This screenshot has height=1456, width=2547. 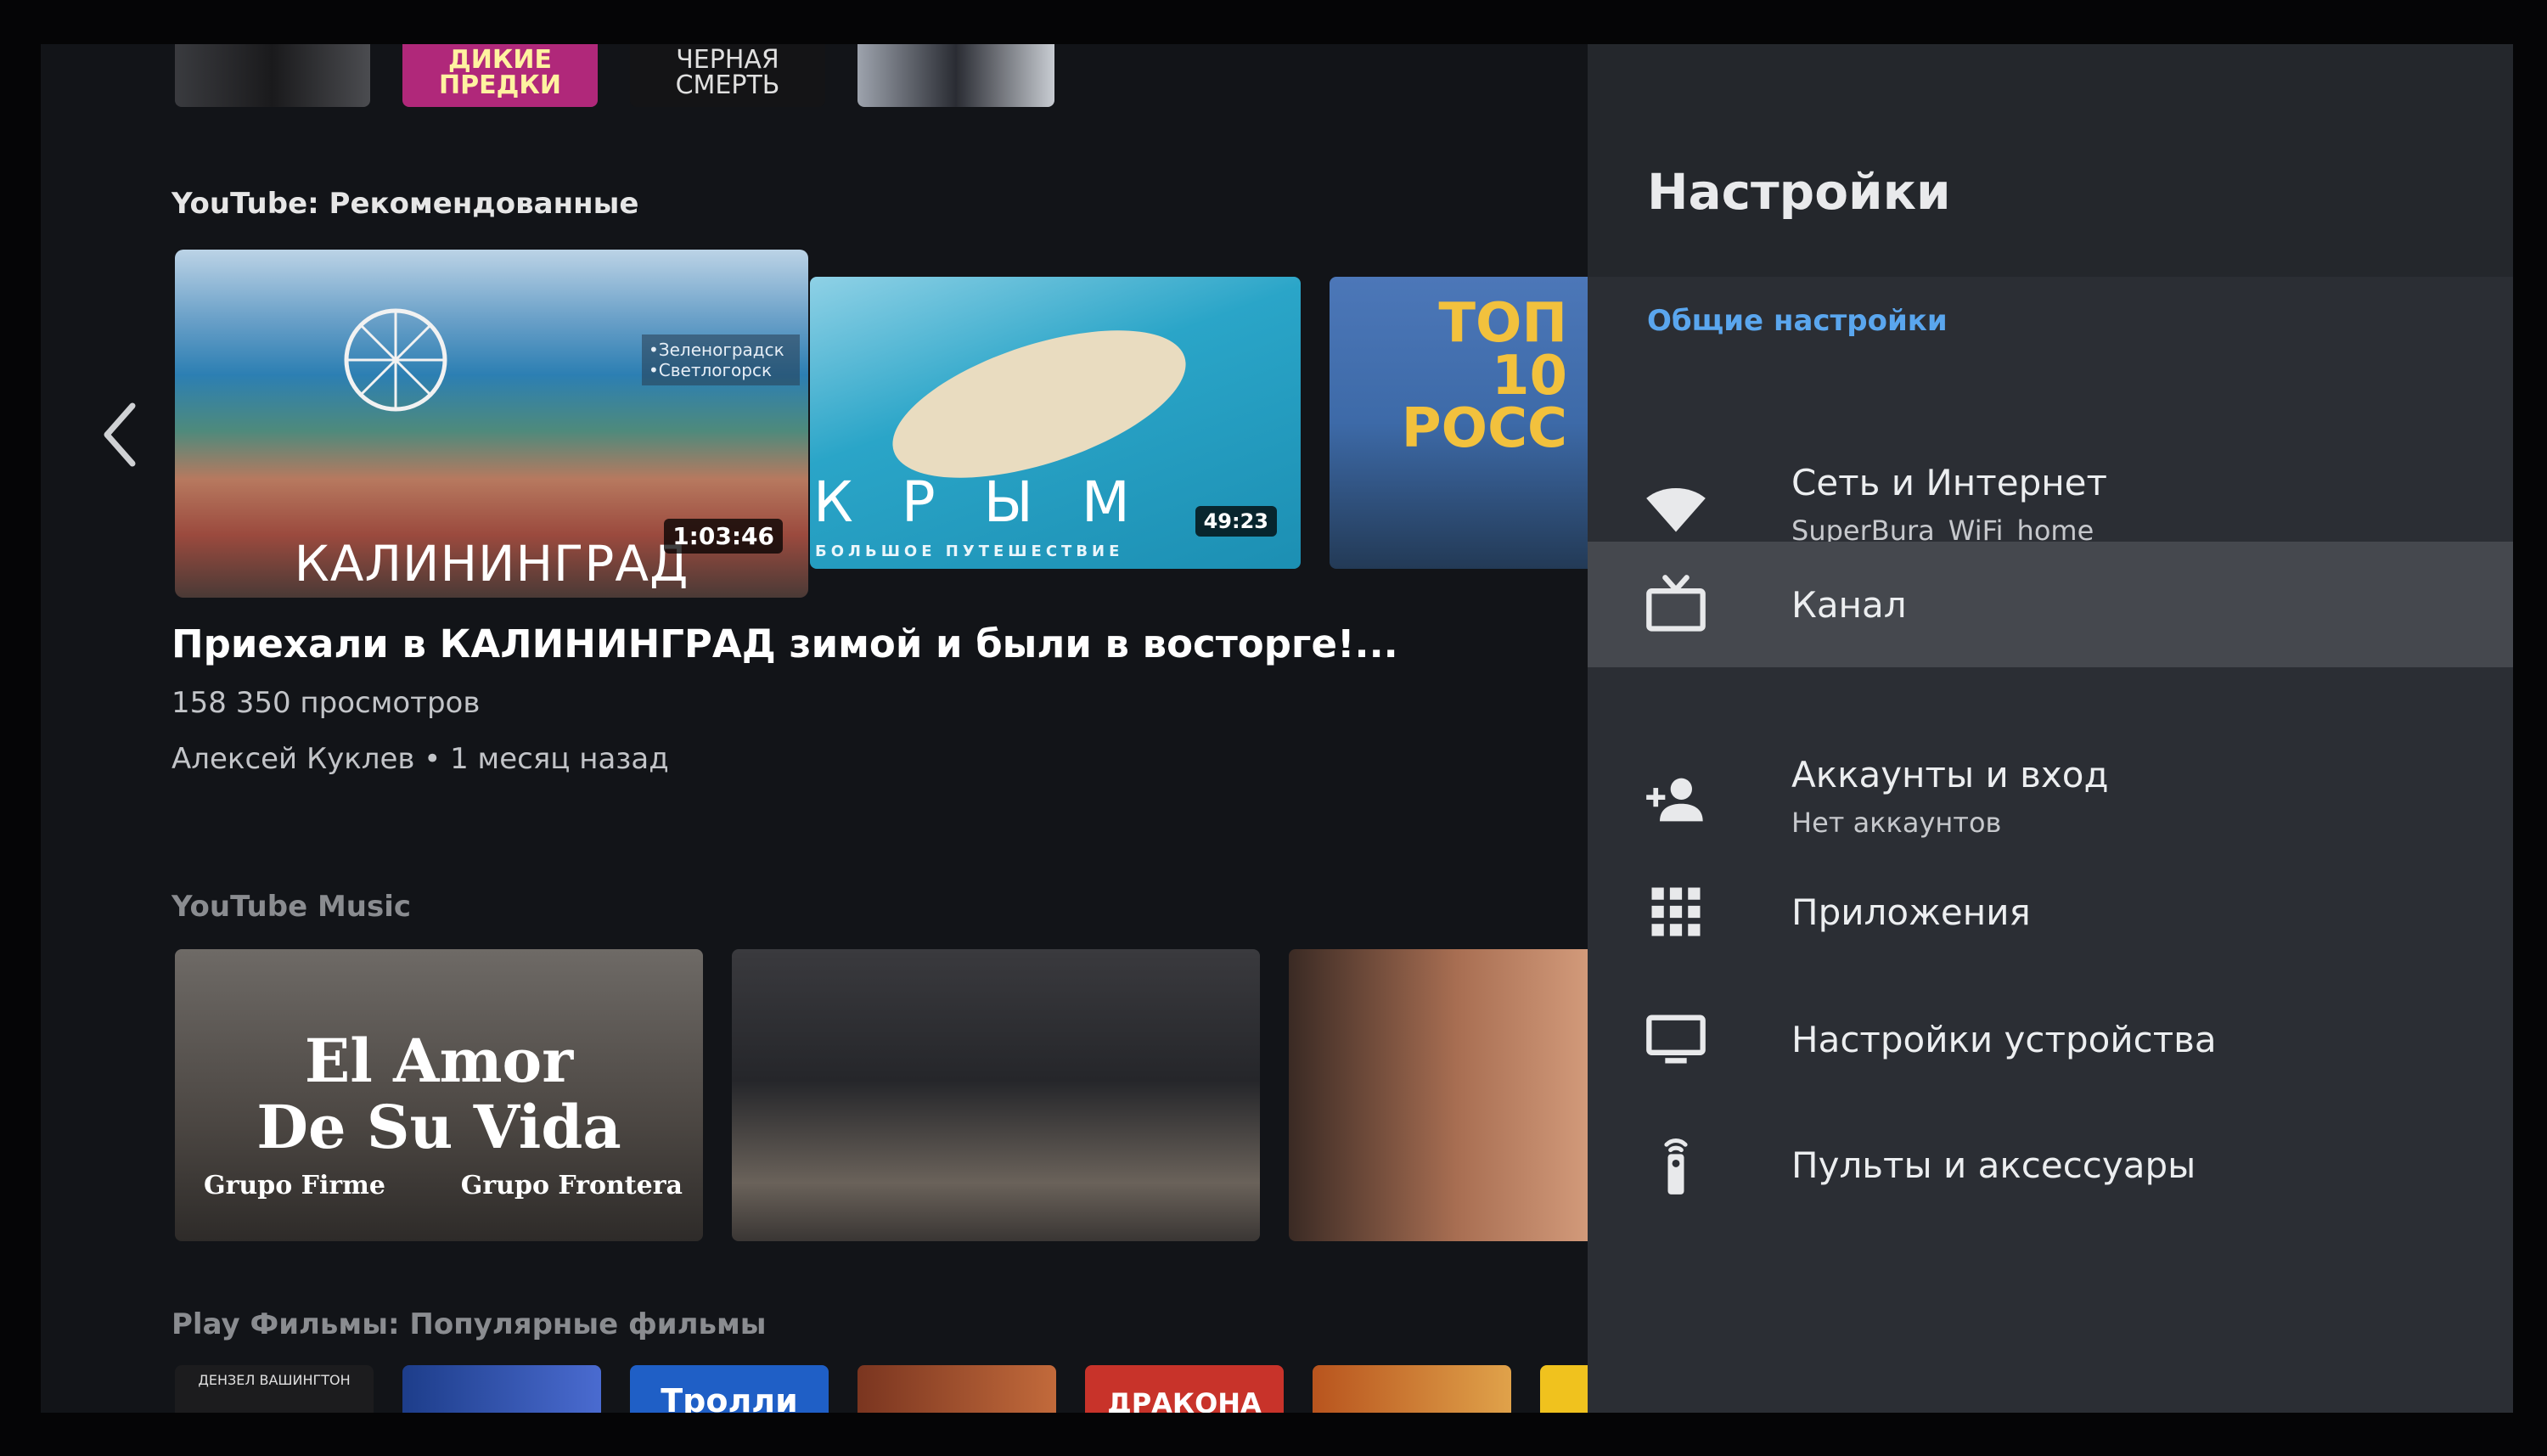 What do you see at coordinates (326, 703) in the screenshot?
I see `featured-views: 158 350 просмотров` at bounding box center [326, 703].